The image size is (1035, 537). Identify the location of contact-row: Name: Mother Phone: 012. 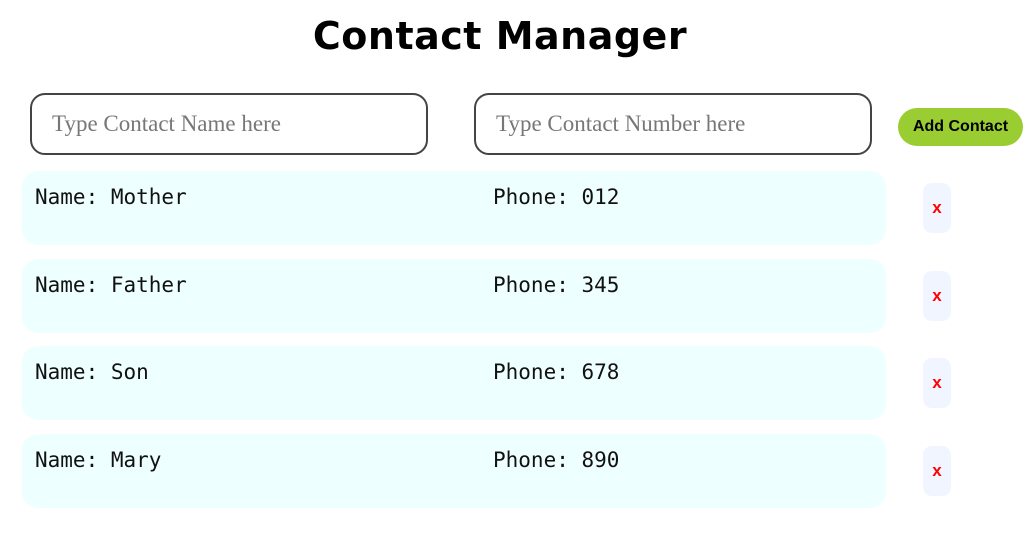
(454, 208).